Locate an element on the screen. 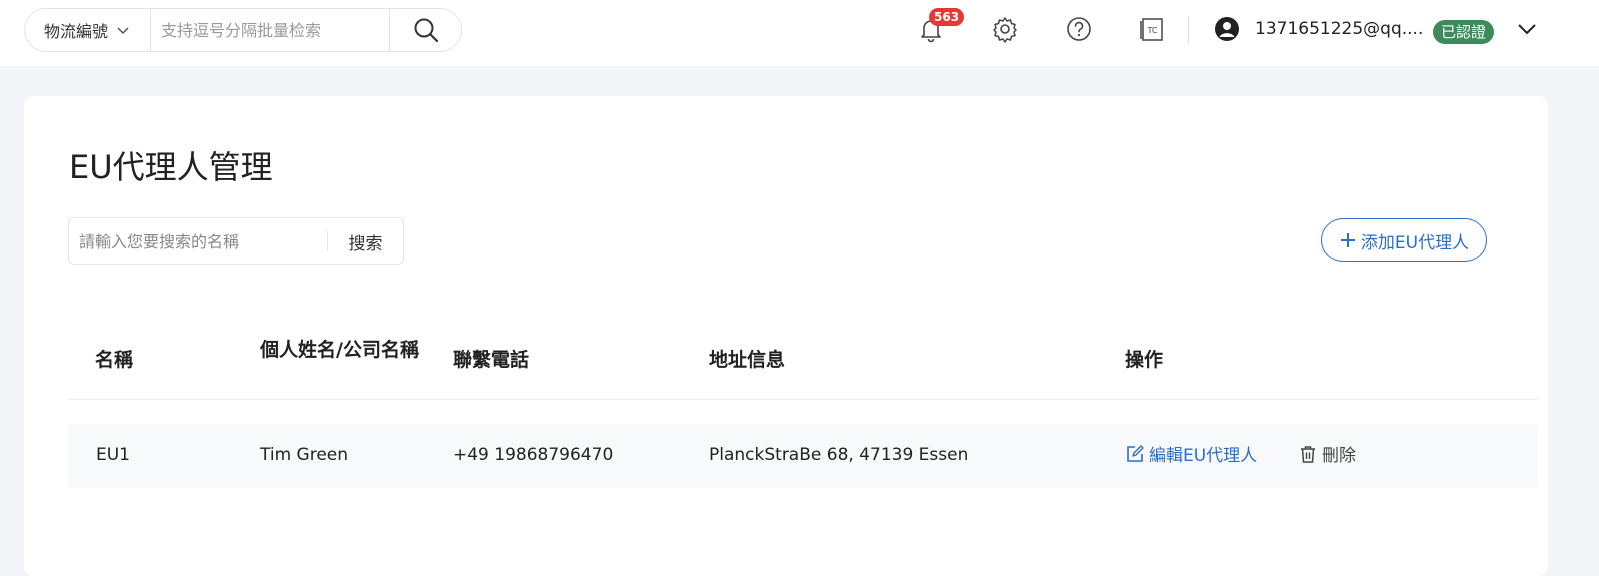 The height and width of the screenshot is (576, 1599). settings-button is located at coordinates (1005, 29).